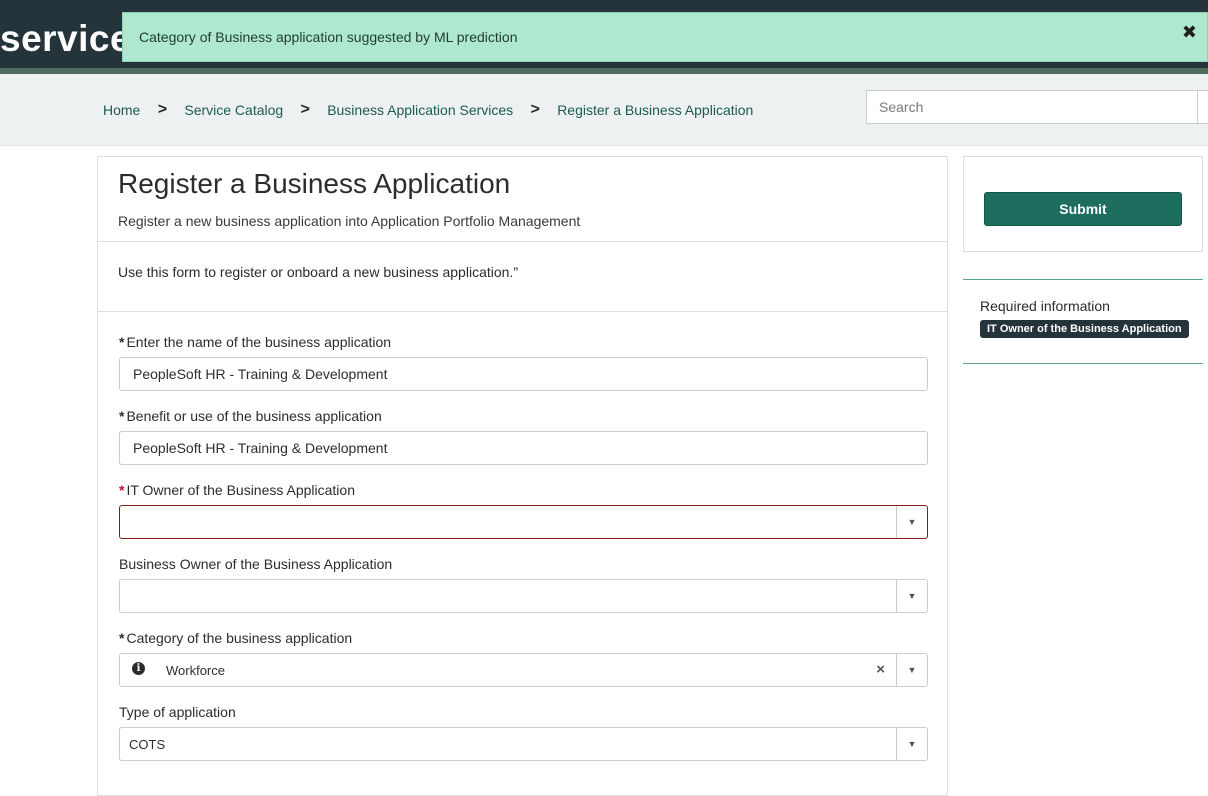  I want to click on app-name-field: PeopleSoft HR - Training & Development, so click(523, 374).